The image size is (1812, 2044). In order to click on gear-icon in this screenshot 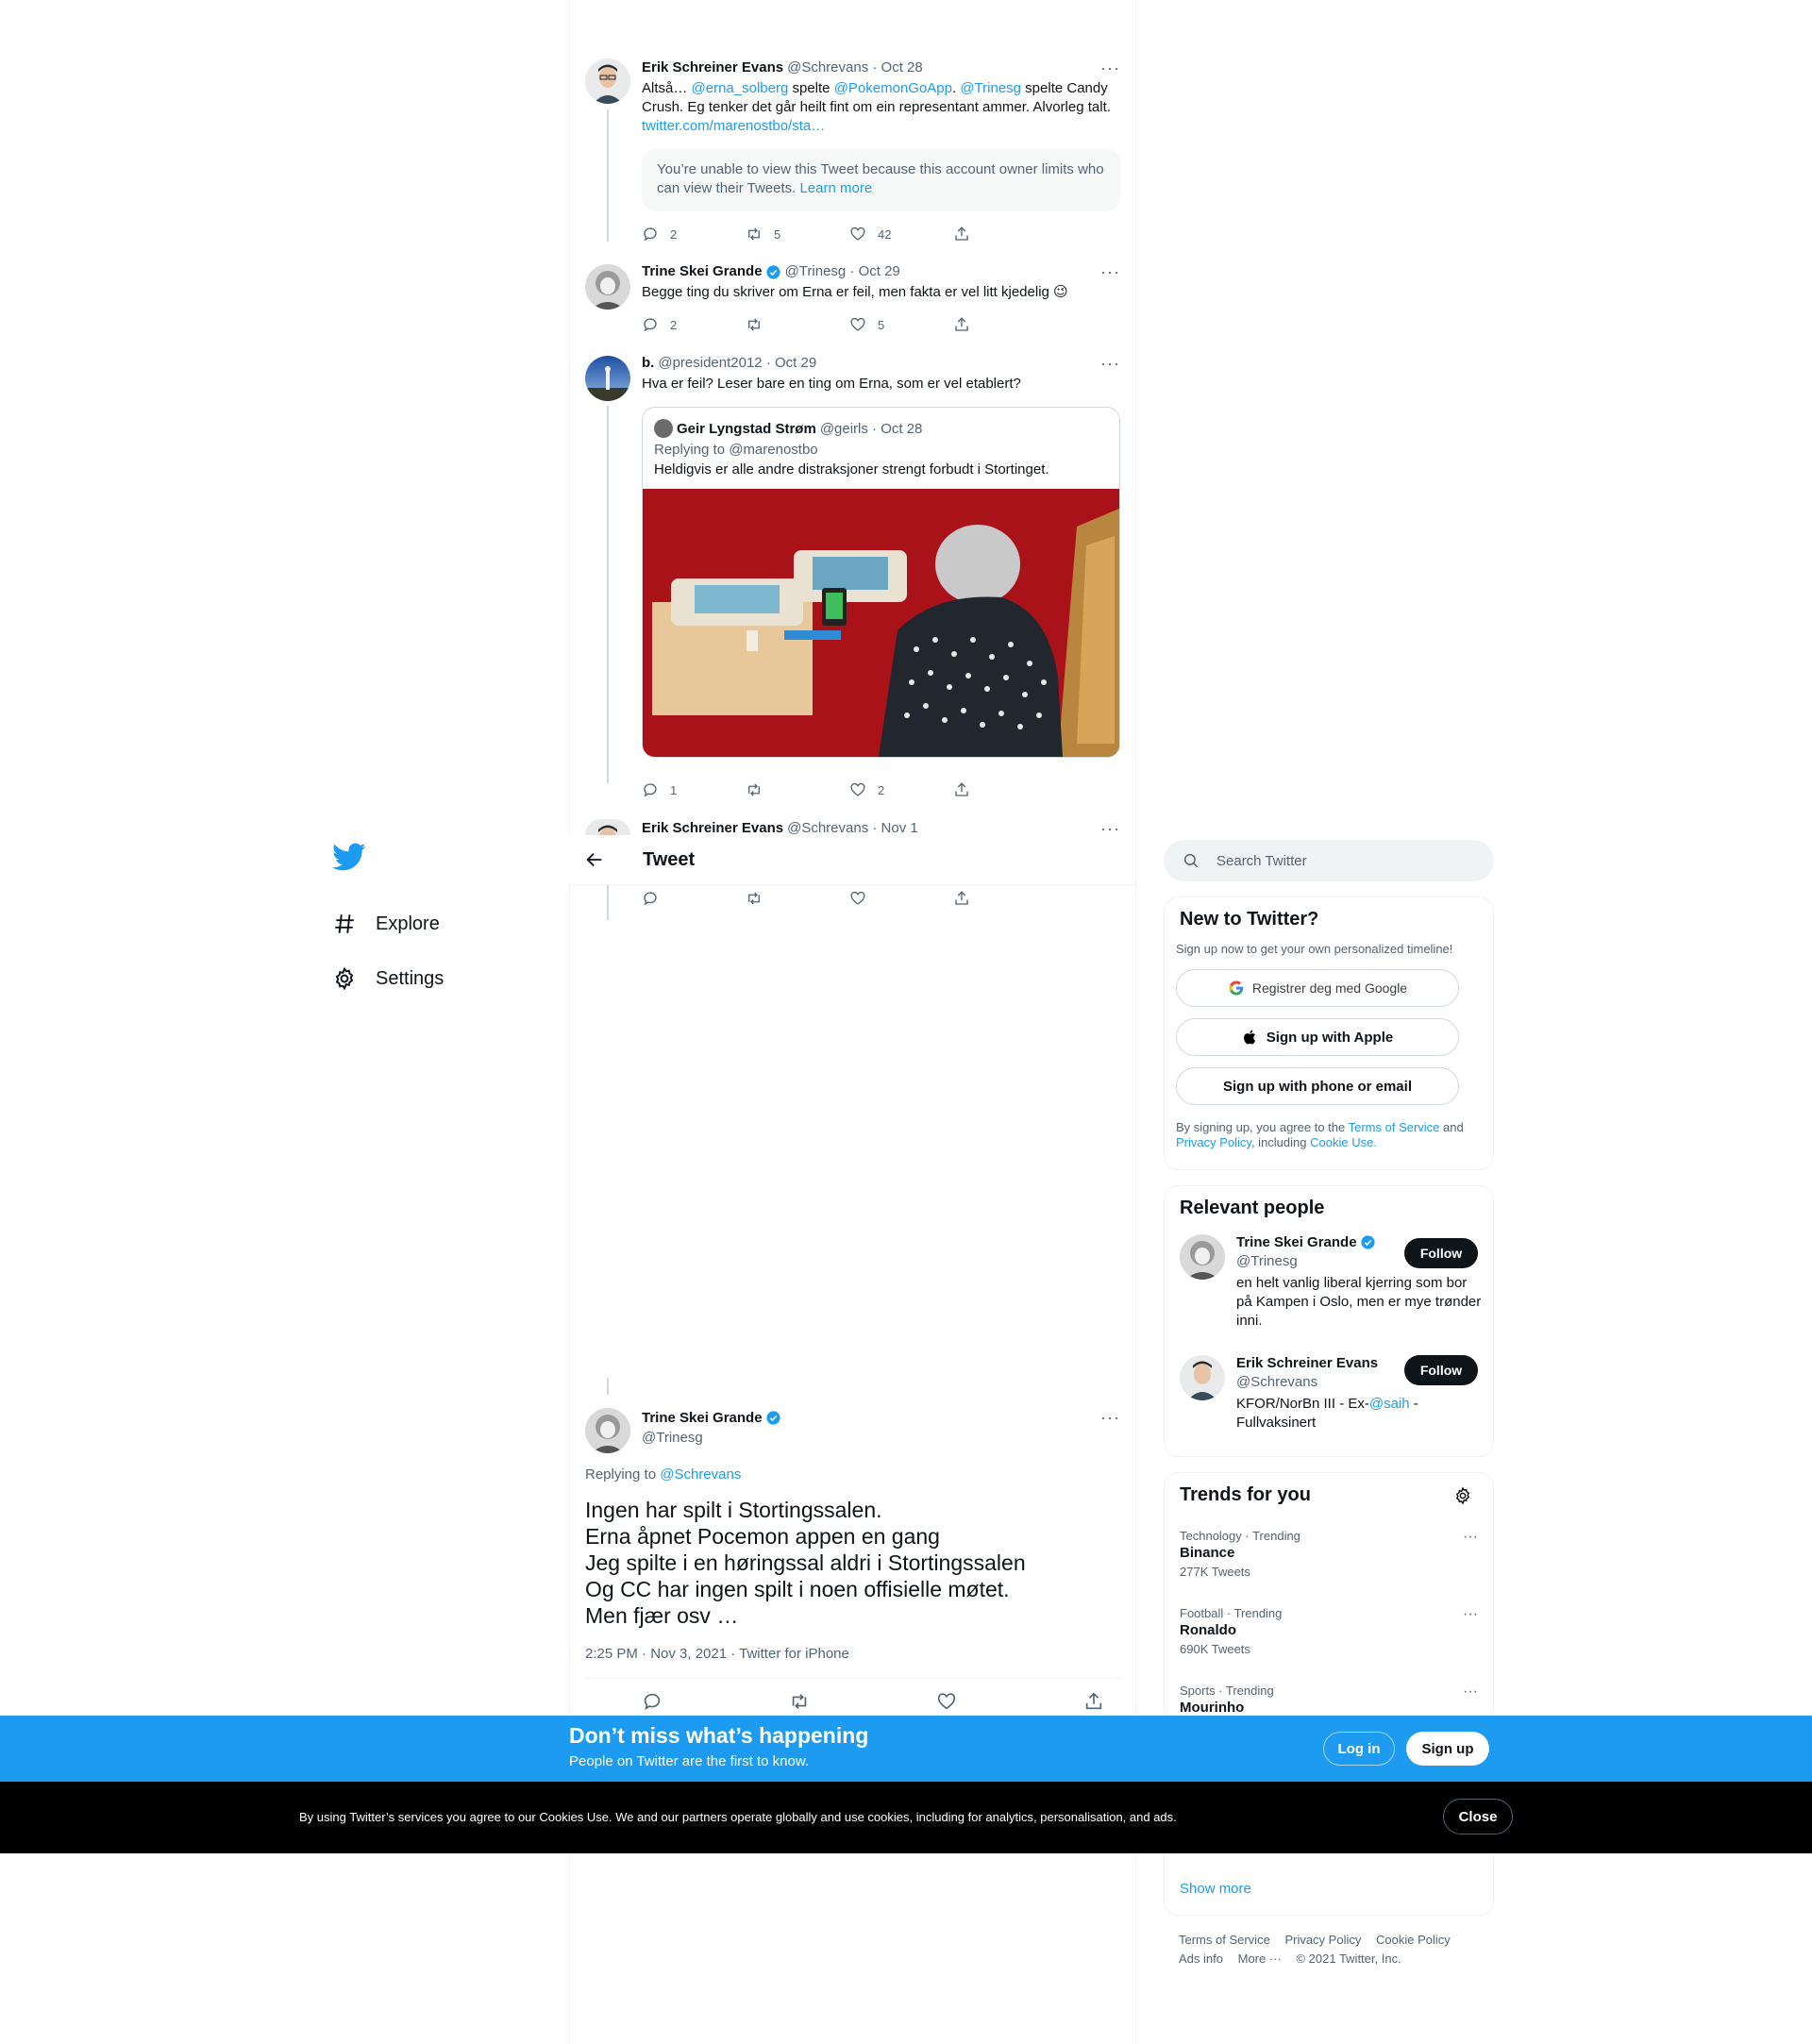, I will do `click(1462, 1495)`.